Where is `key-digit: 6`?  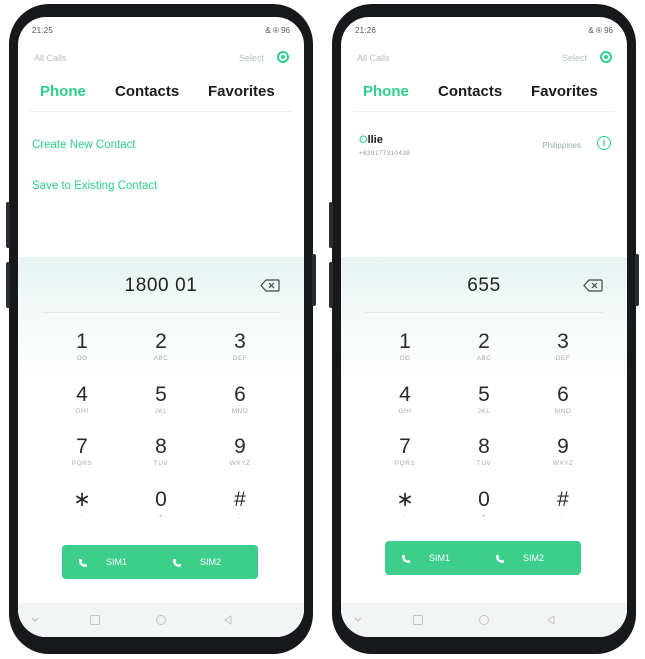 key-digit: 6 is located at coordinates (240, 394).